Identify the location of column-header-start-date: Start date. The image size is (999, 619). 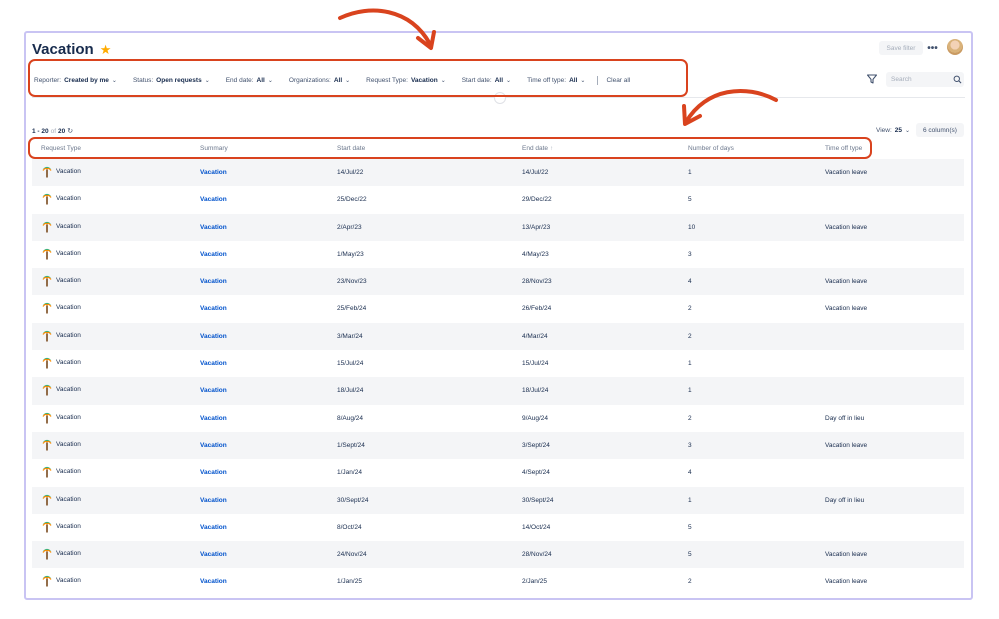
(351, 148).